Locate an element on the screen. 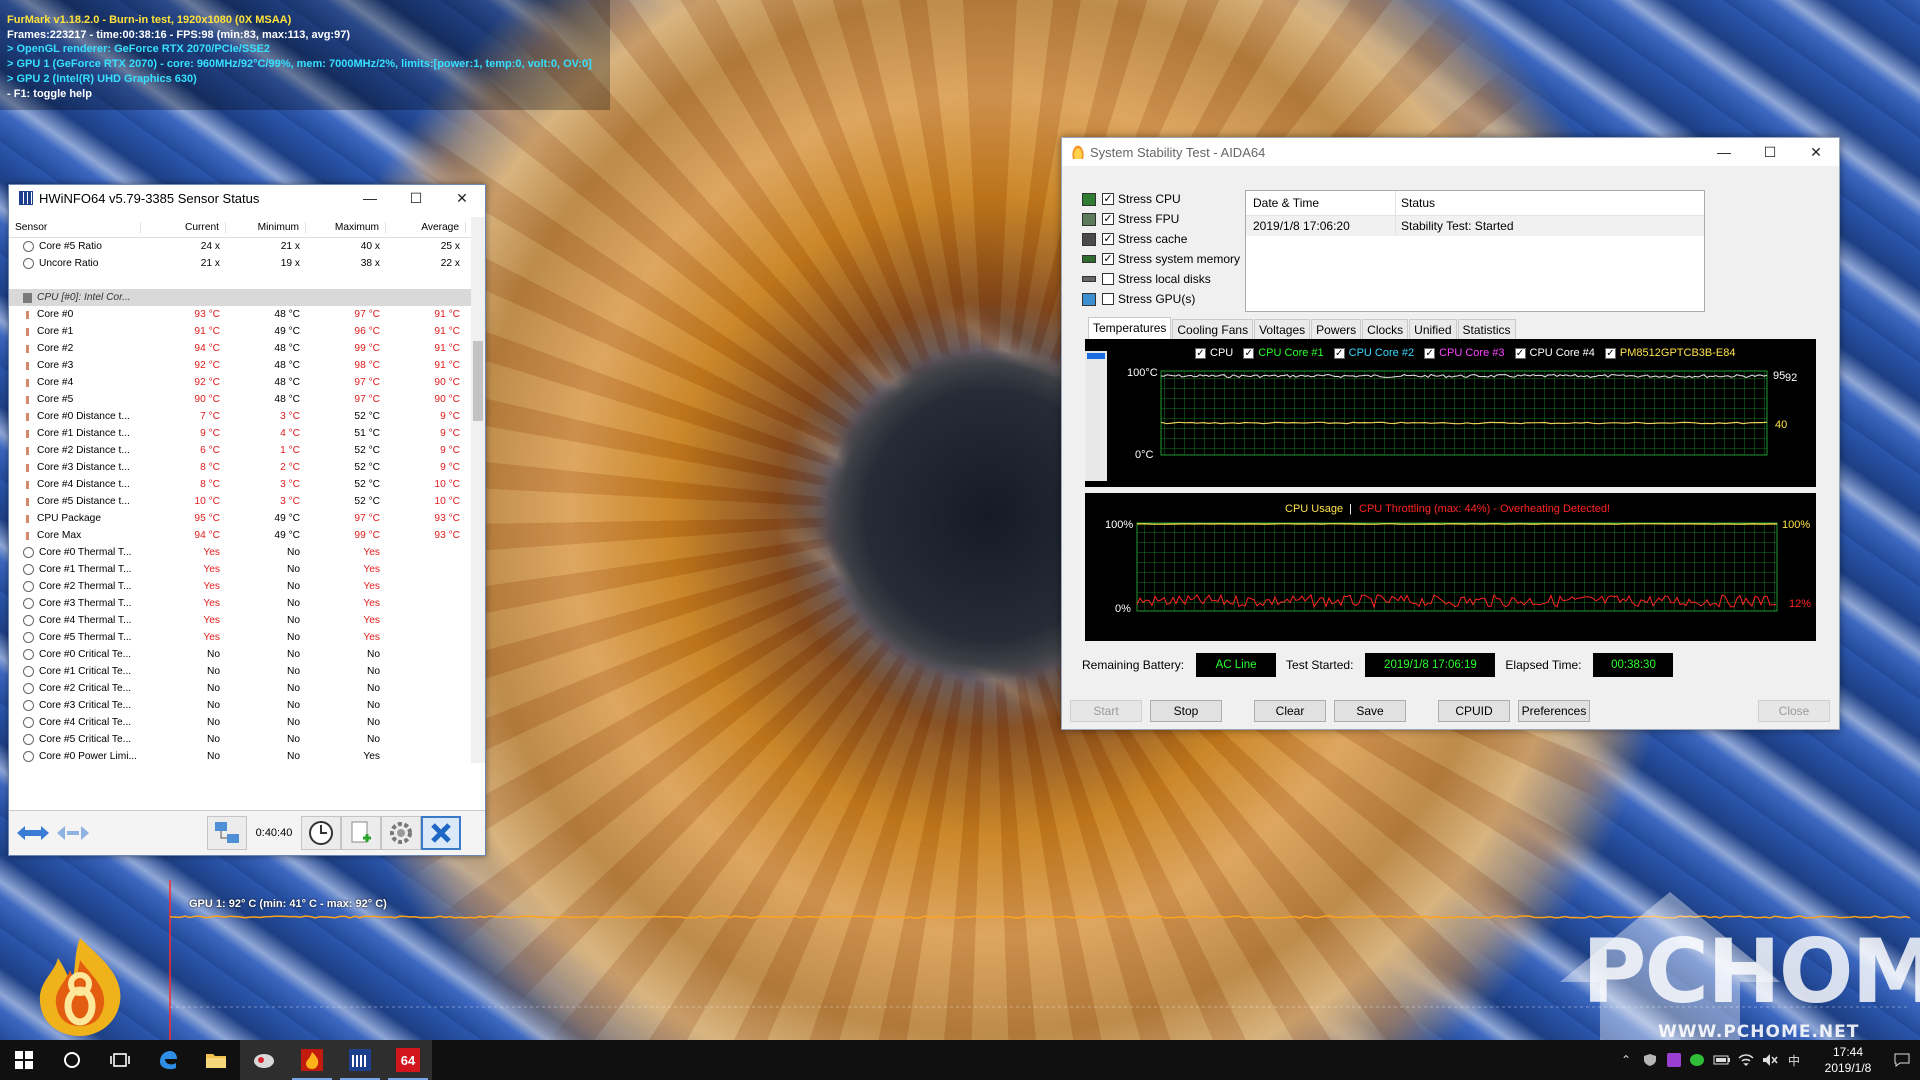 Image resolution: width=1920 pixels, height=1080 pixels. tray-ime: 中 is located at coordinates (1794, 1060).